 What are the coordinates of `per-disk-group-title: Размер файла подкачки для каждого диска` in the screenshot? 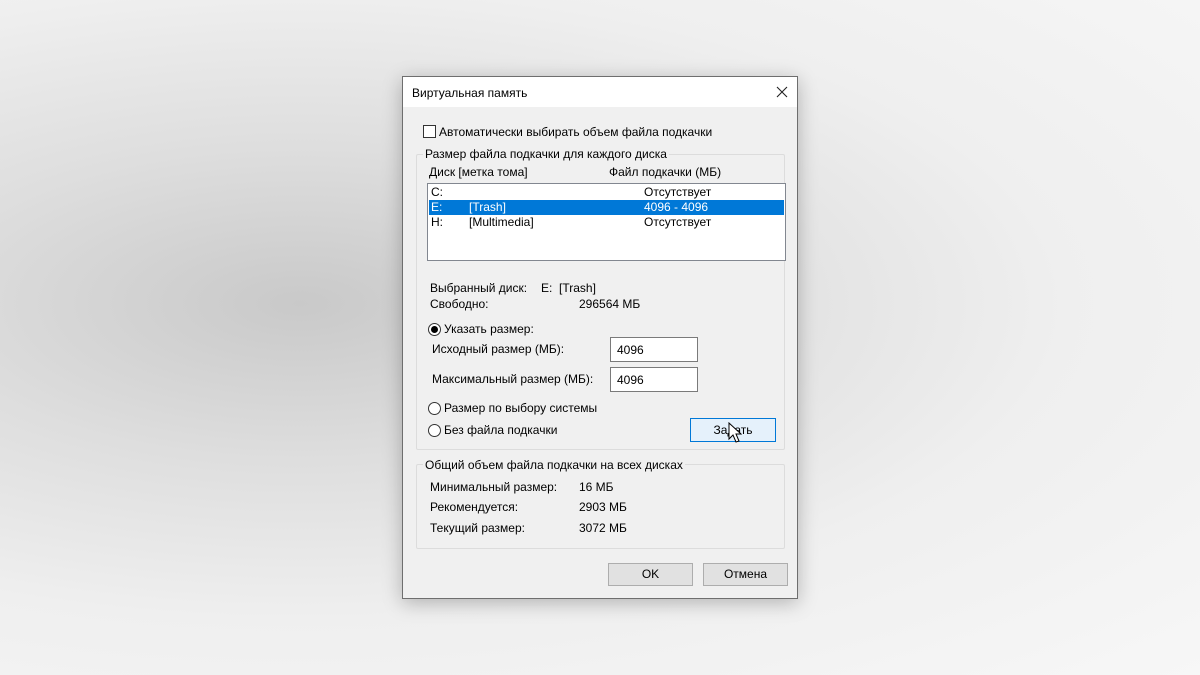 It's located at (546, 154).